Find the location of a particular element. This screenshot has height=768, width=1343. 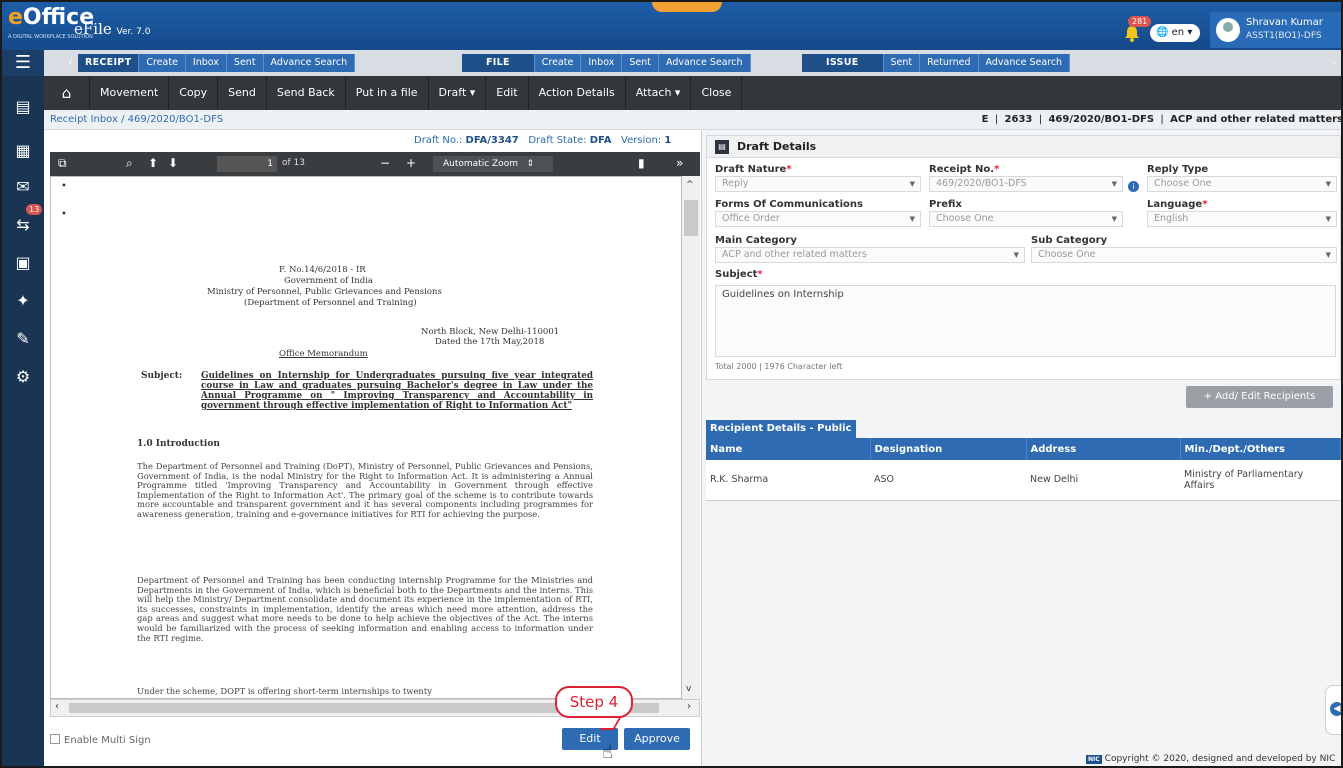

file-tab-group: FILE Create Inbox Sent Advance Search is located at coordinates (606, 63).